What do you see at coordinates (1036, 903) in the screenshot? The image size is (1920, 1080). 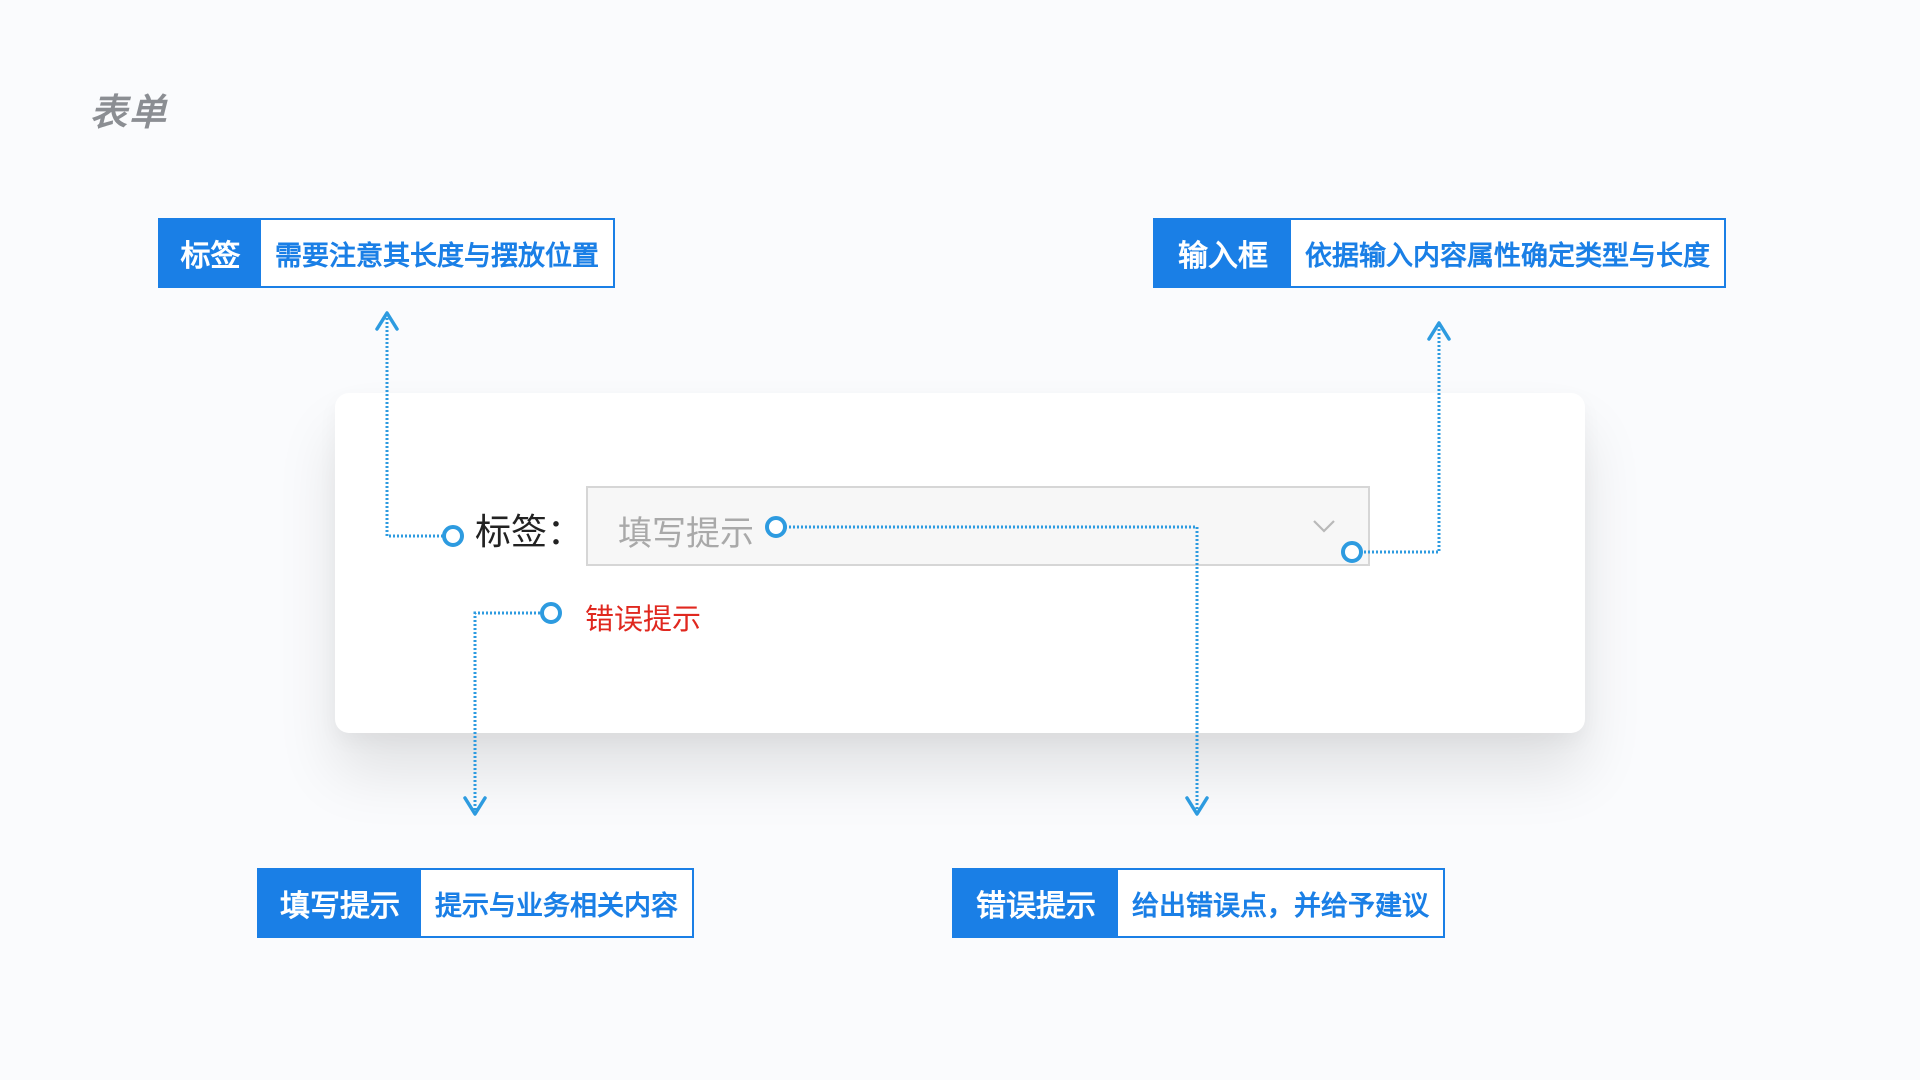 I see `callout-error-tag: 错误提示` at bounding box center [1036, 903].